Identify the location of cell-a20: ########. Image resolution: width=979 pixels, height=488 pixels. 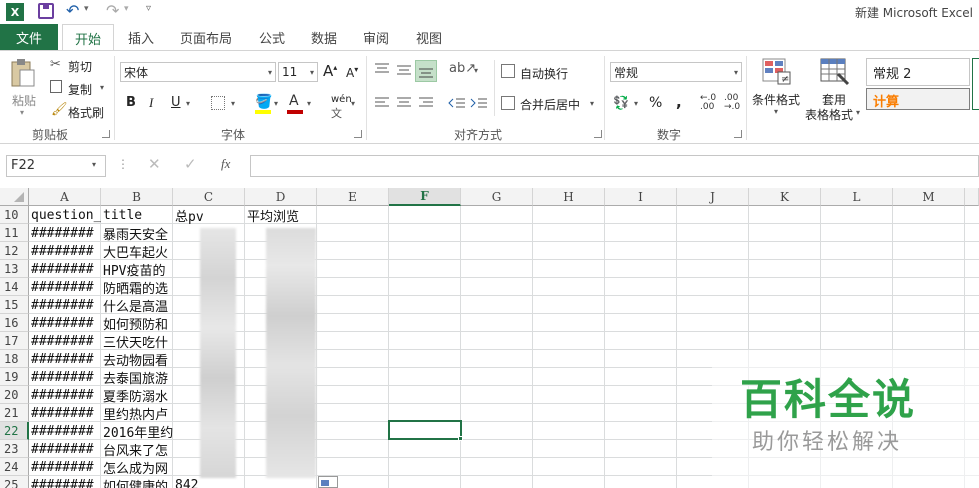
(65, 395).